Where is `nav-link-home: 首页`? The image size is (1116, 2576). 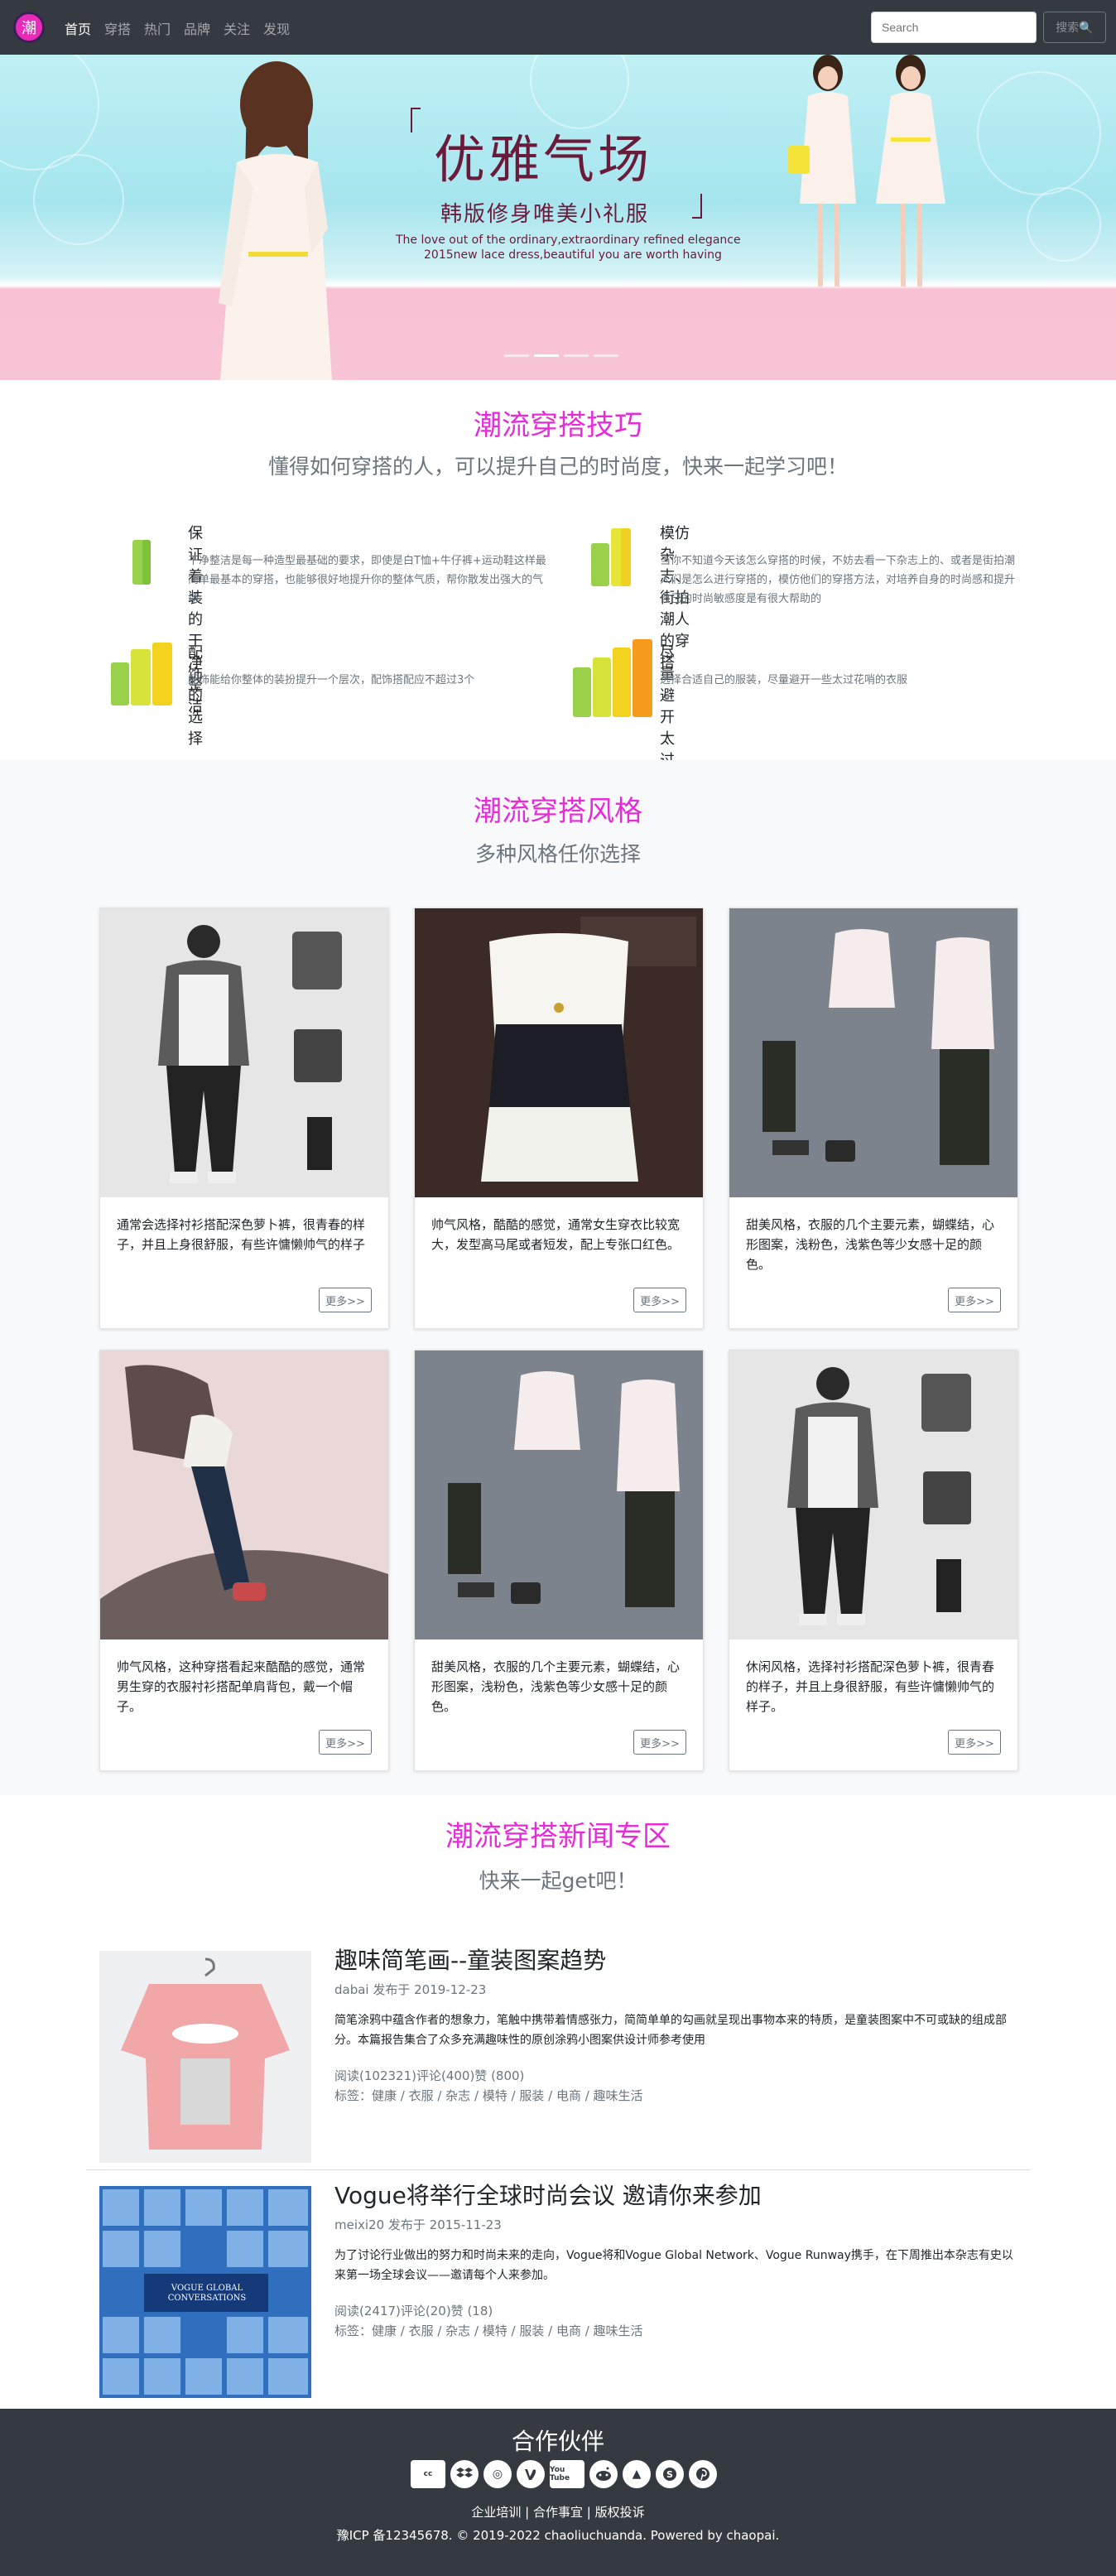 nav-link-home: 首页 is located at coordinates (78, 28).